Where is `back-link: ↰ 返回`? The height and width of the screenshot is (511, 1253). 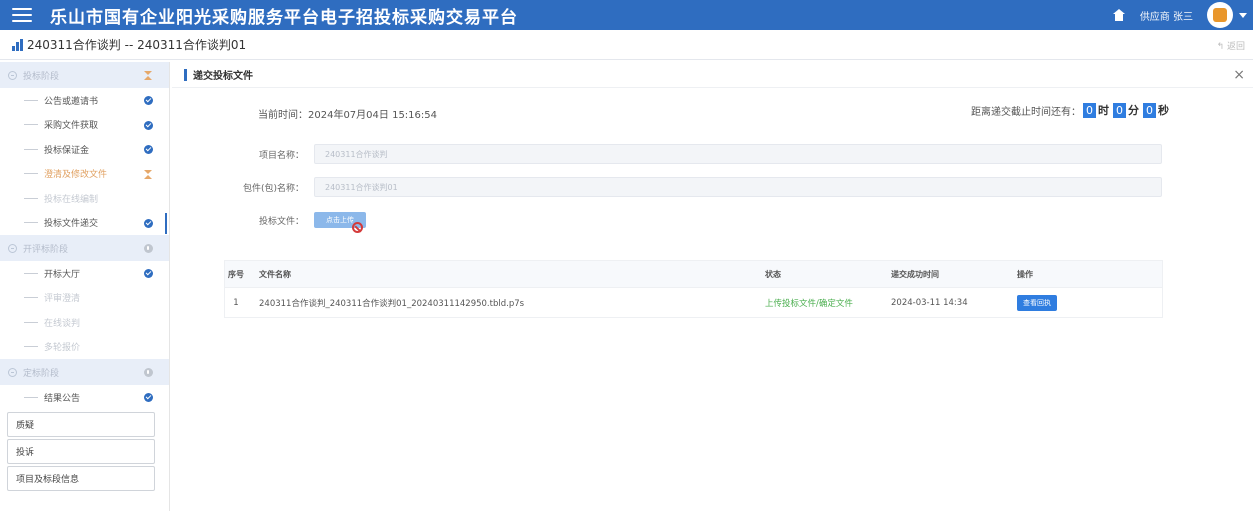
back-link: ↰ 返回 is located at coordinates (1231, 45).